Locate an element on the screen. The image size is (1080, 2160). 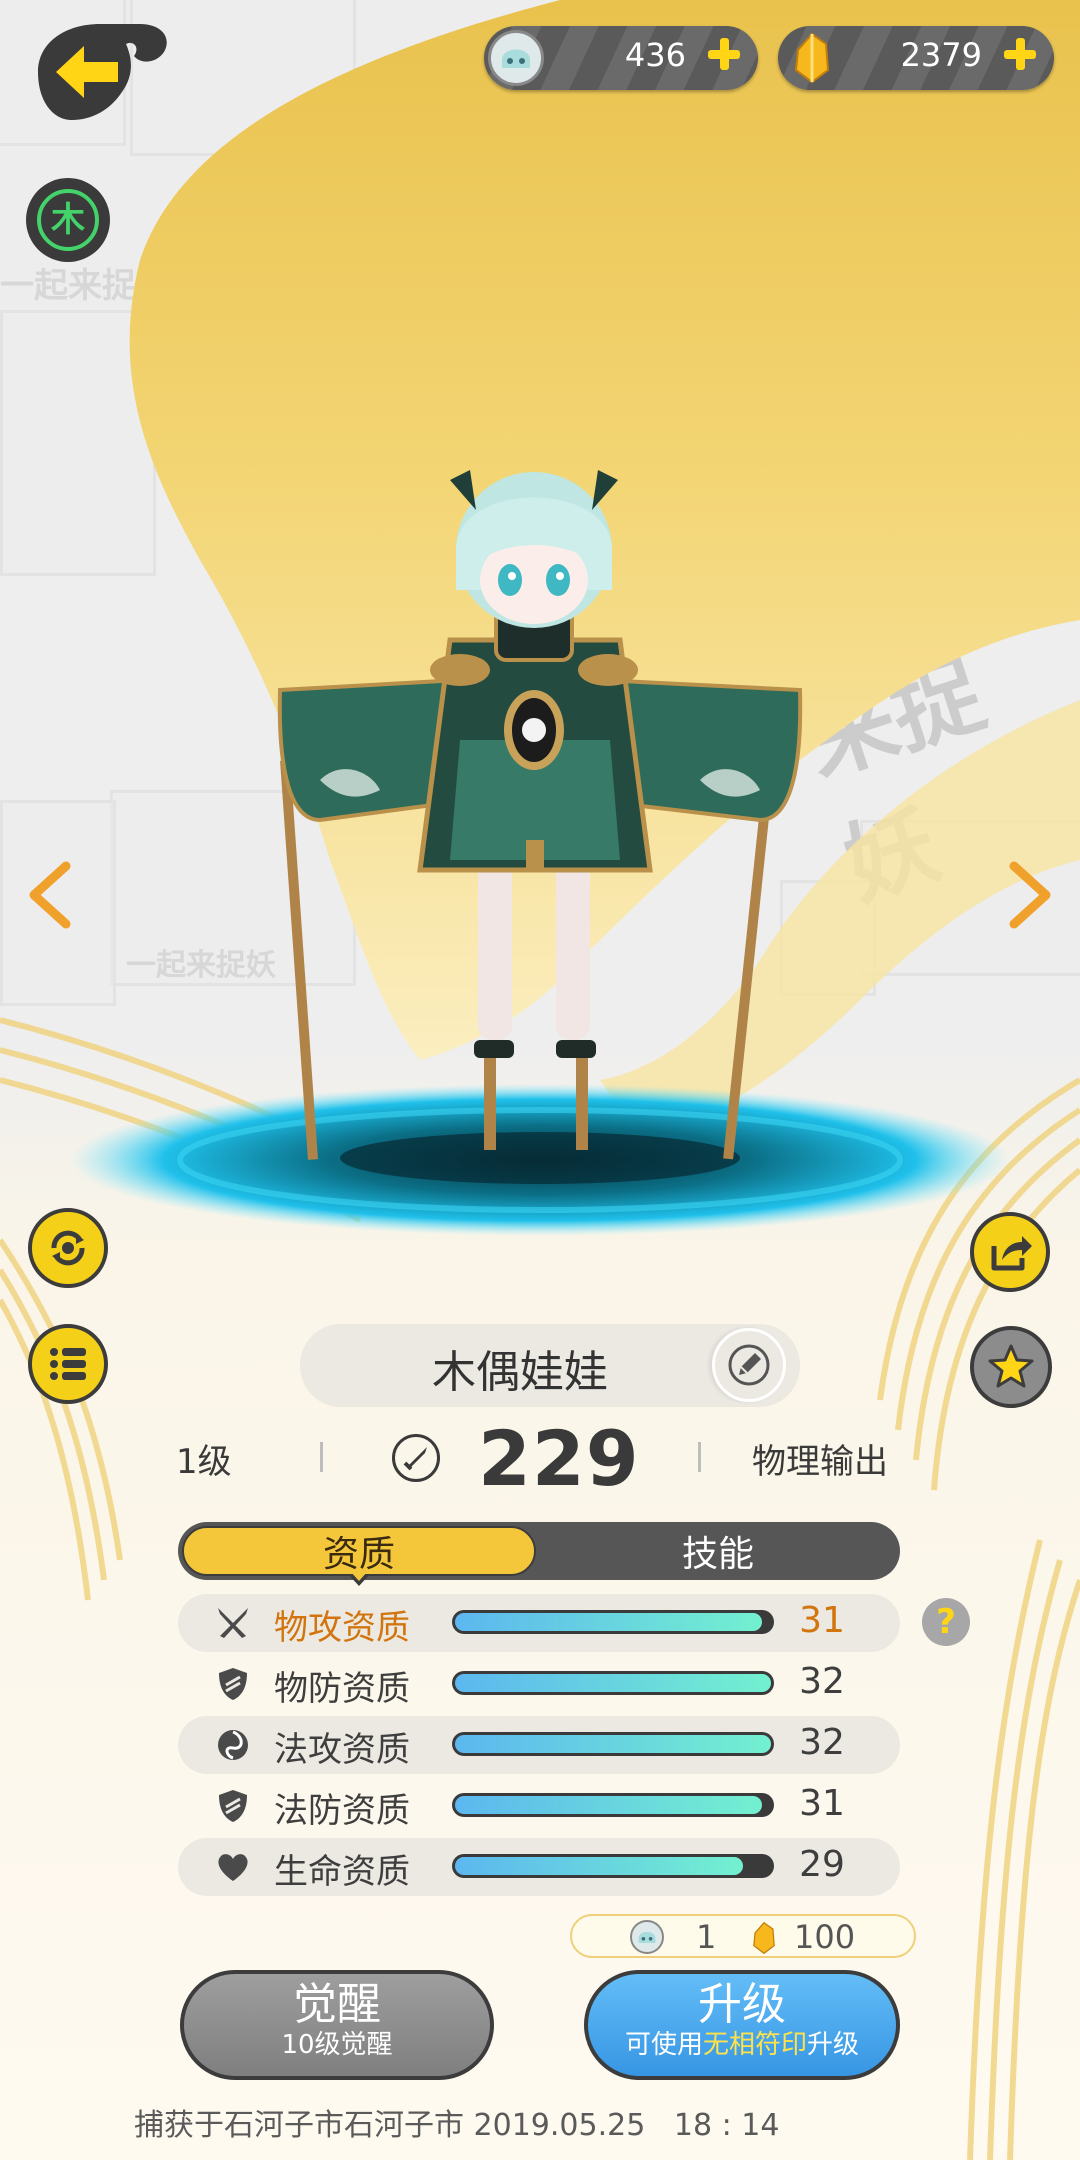
character-level: 1级 is located at coordinates (204, 1462).